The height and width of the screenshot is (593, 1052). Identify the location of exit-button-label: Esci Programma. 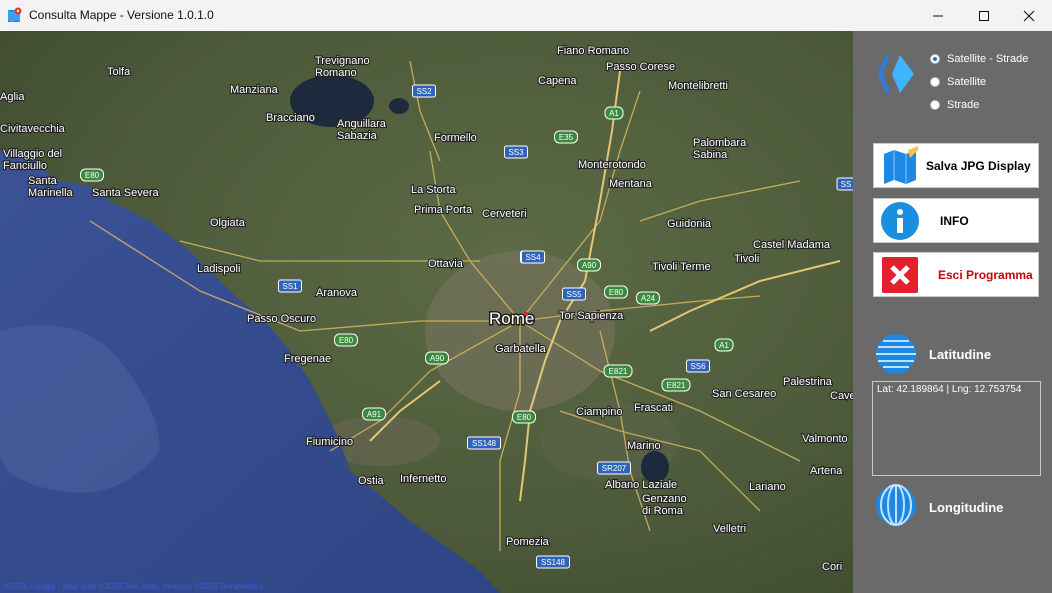
(985, 274).